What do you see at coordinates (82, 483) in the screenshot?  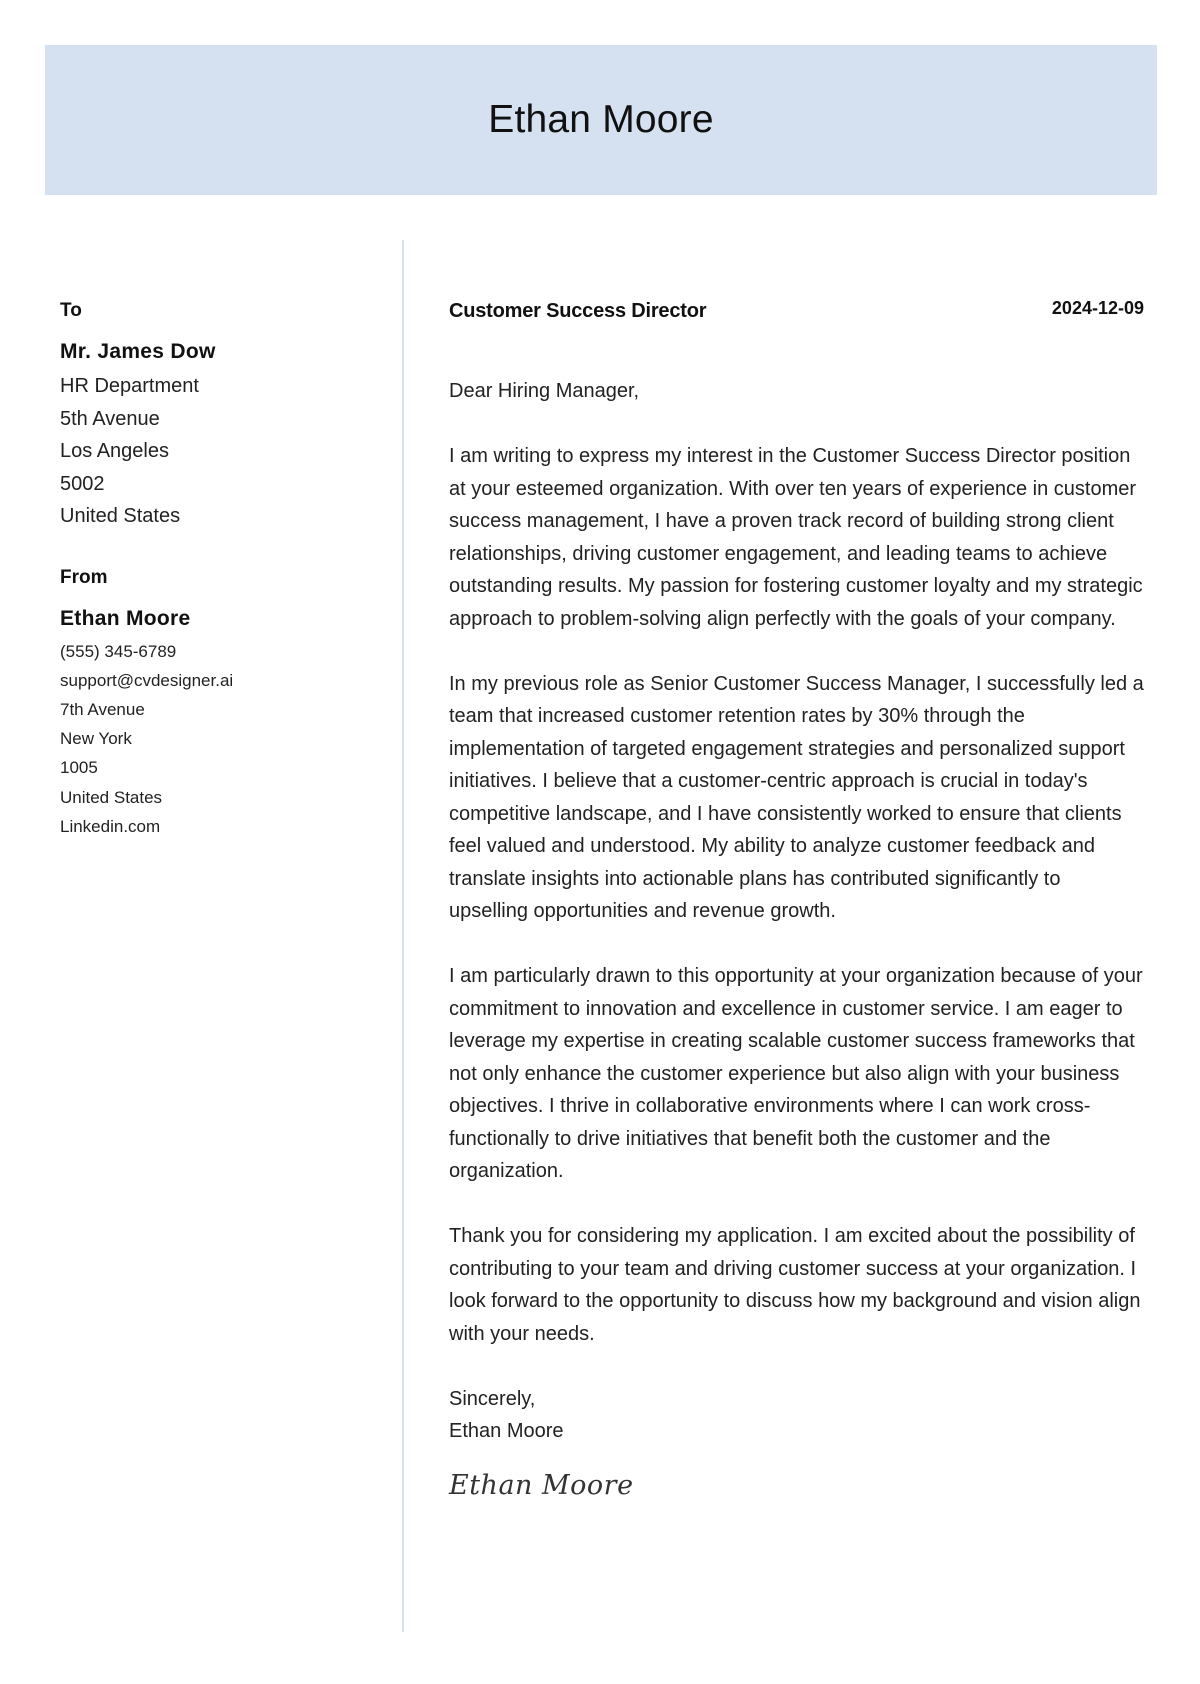 I see `recipient-postcode: 5002` at bounding box center [82, 483].